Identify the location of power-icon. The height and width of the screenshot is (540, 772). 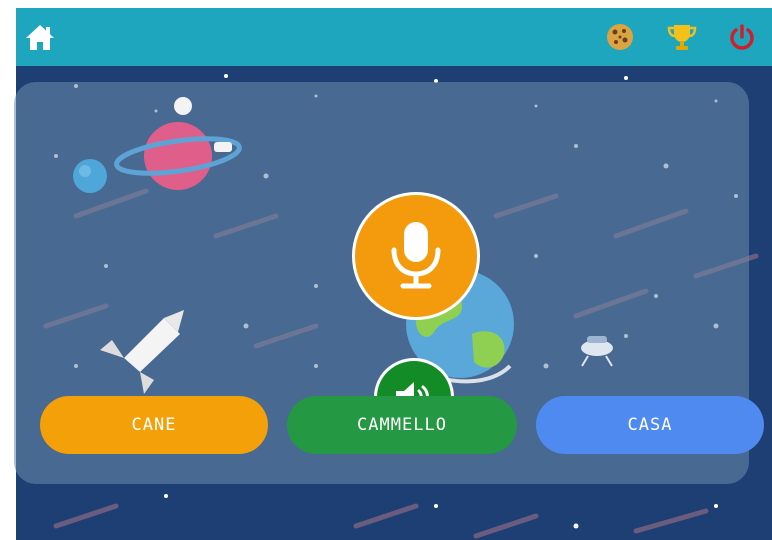
(742, 37).